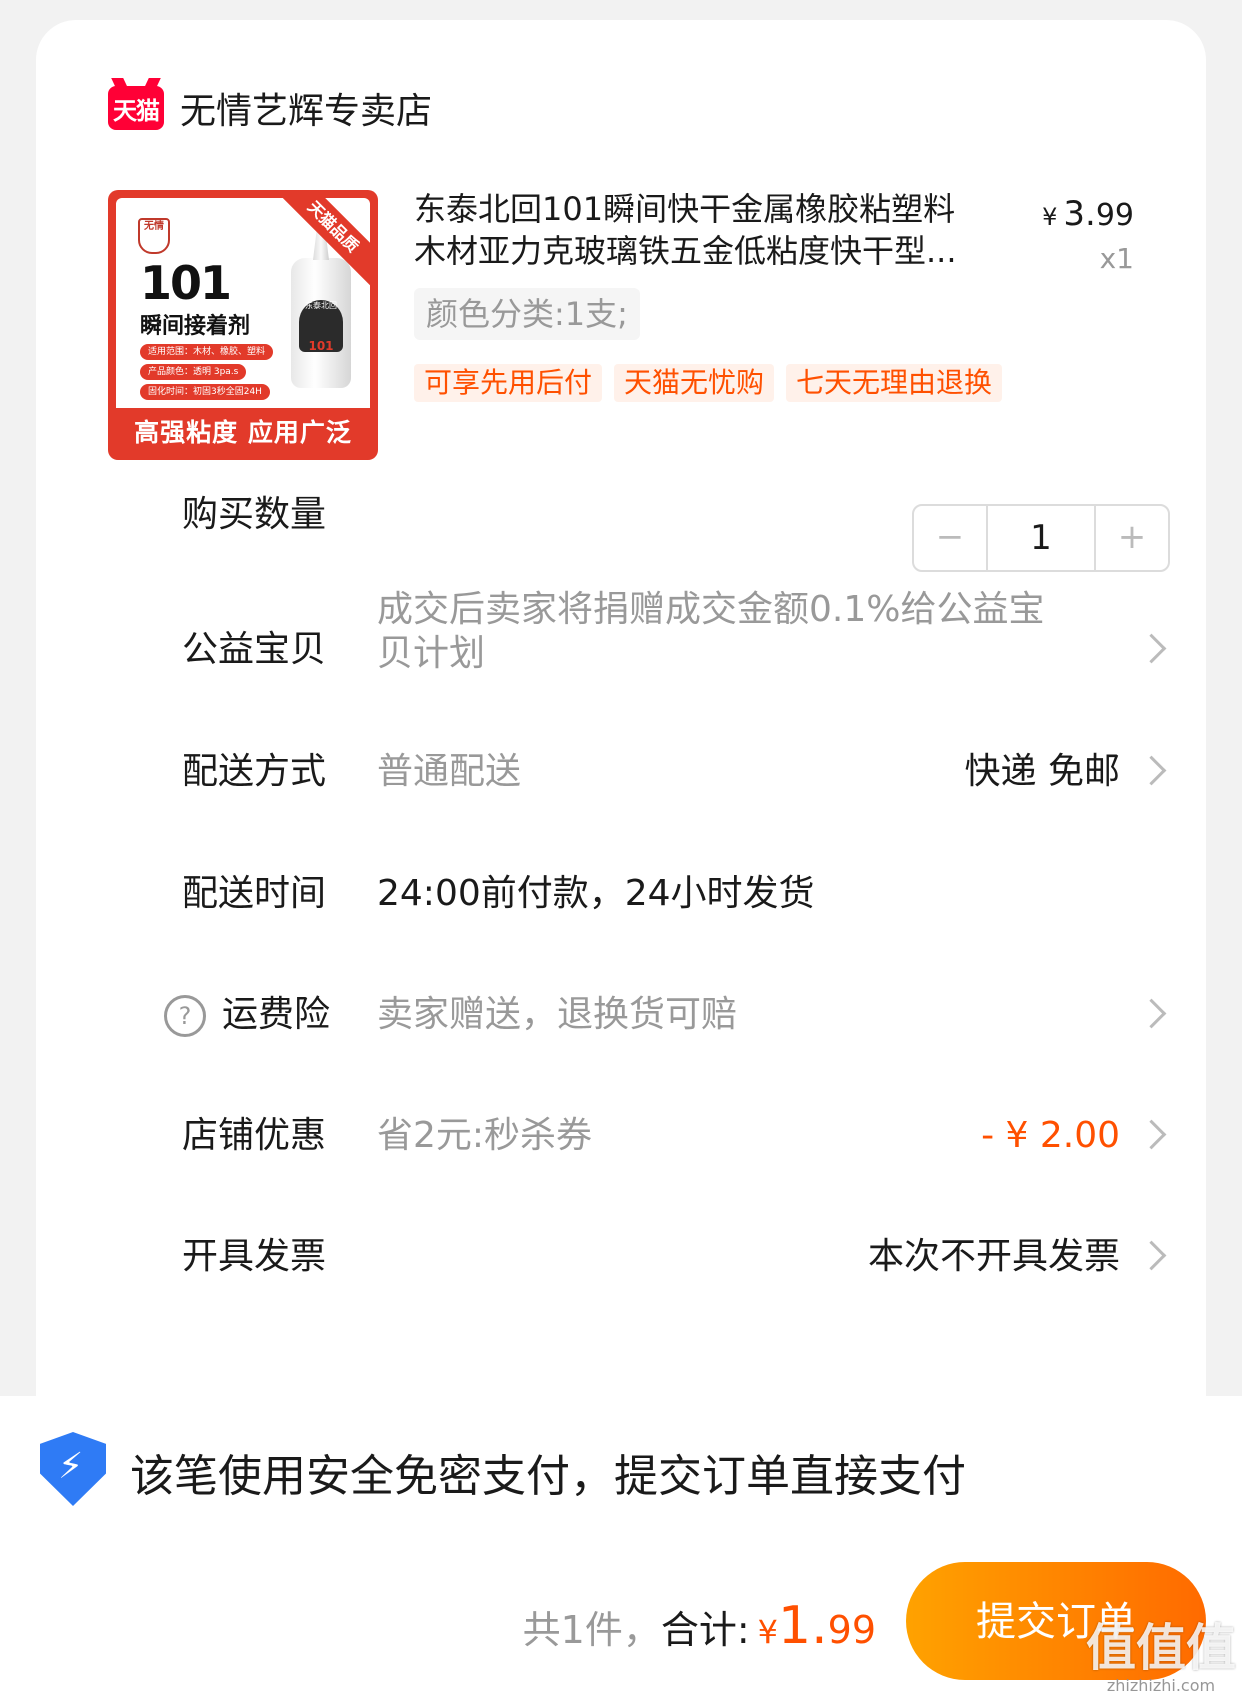 The width and height of the screenshot is (1242, 1703). What do you see at coordinates (254, 1256) in the screenshot?
I see `invoice-label: 开具发票` at bounding box center [254, 1256].